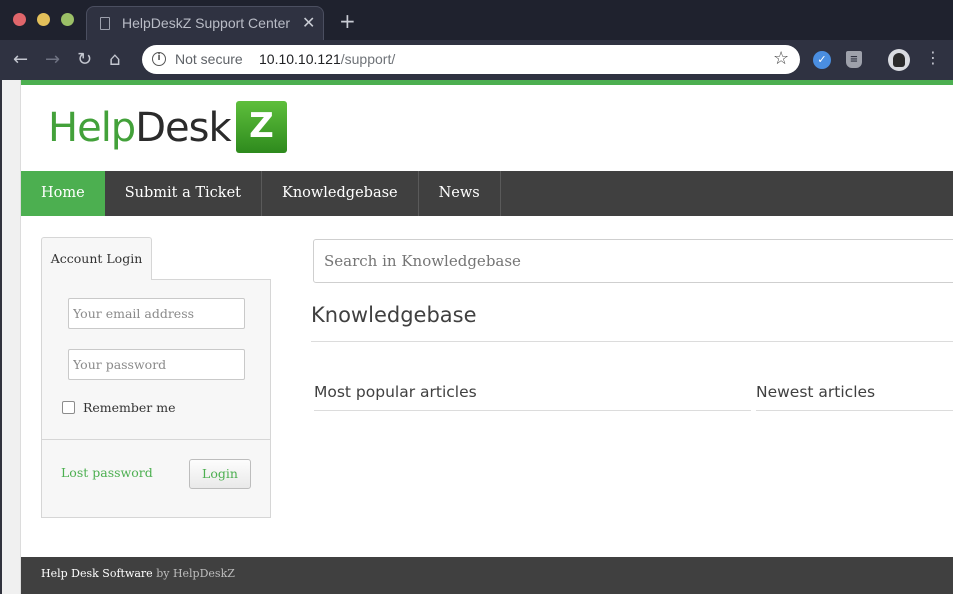 This screenshot has width=953, height=594. I want to click on tab-close-icon: ✕, so click(308, 22).